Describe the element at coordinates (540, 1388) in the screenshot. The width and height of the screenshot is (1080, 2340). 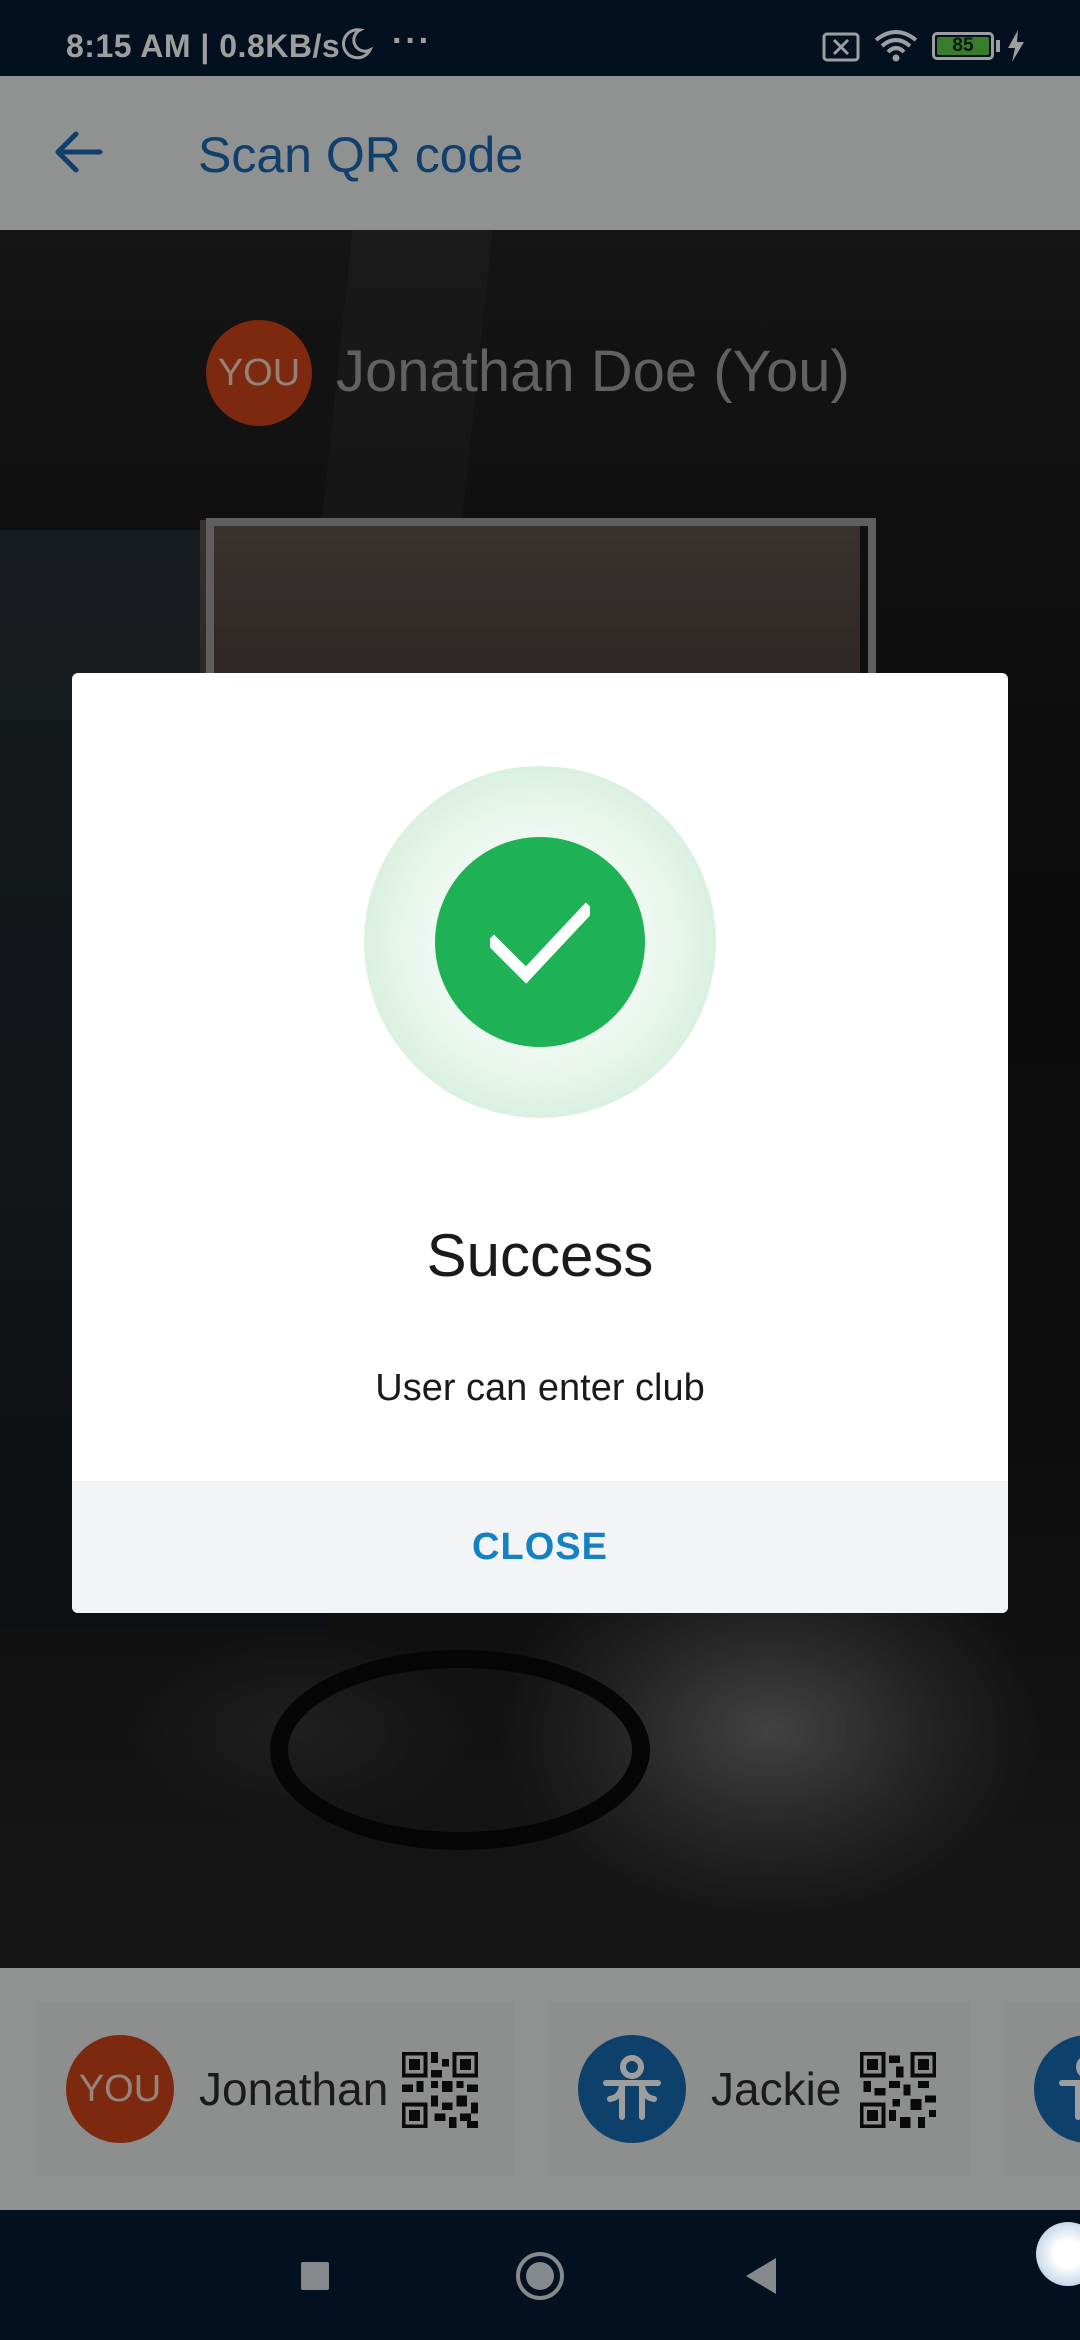
I see `dialog-message: User can enter club` at that location.